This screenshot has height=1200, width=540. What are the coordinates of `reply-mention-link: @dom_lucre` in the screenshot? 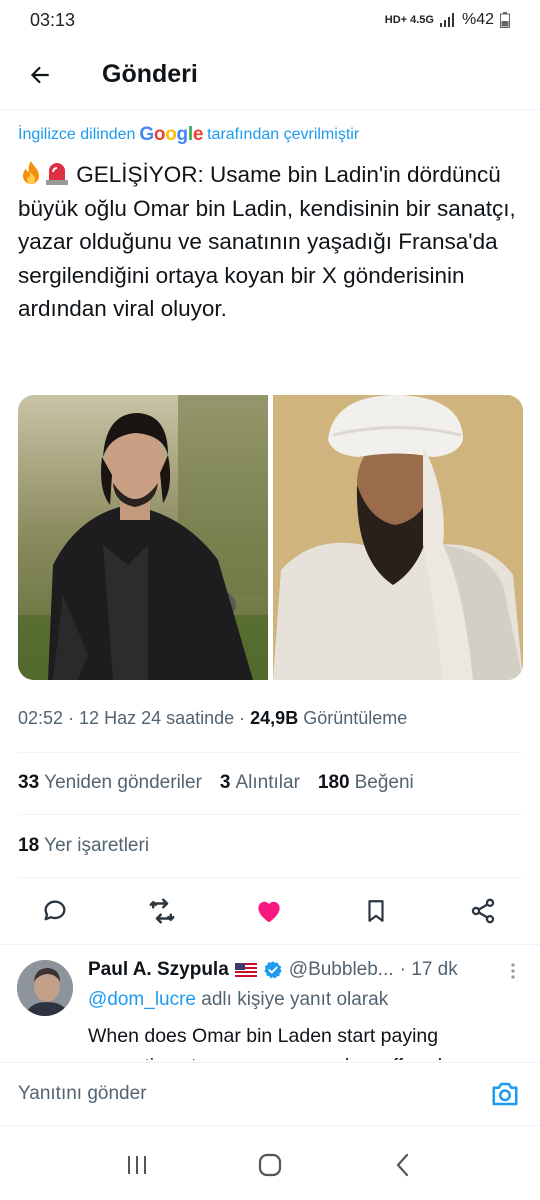 It's located at (142, 999).